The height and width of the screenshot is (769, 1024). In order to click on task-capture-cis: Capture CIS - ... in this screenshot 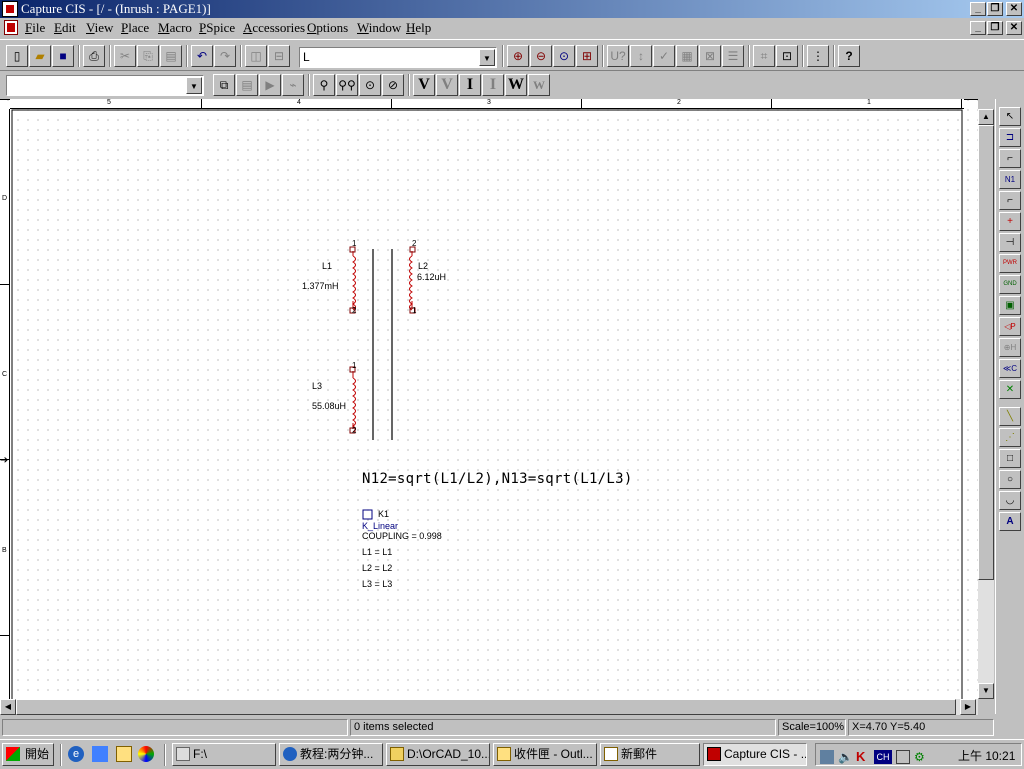, I will do `click(755, 754)`.